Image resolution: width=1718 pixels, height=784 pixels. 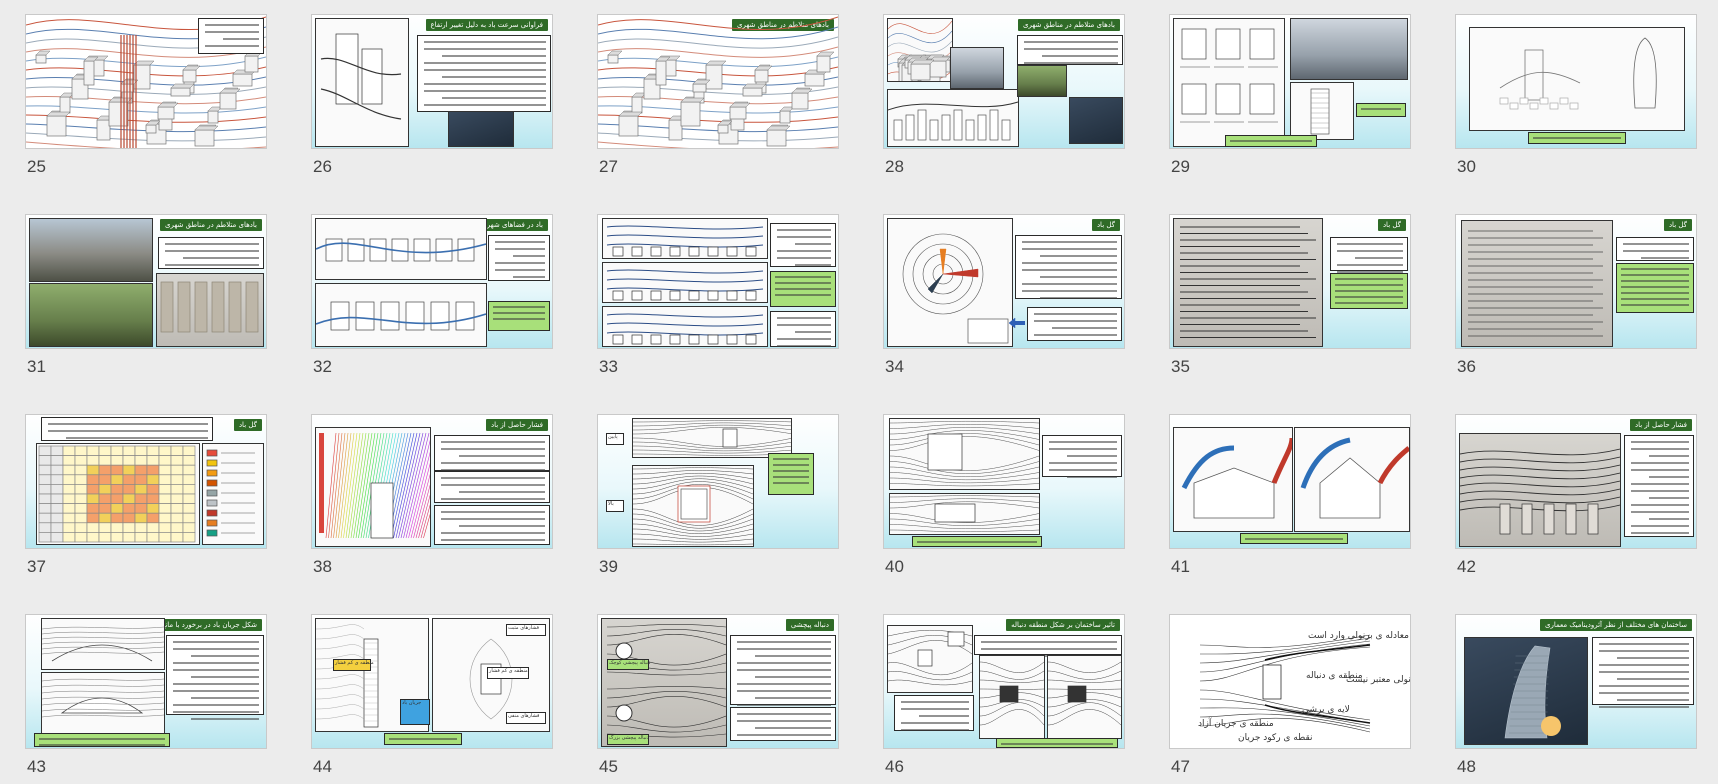 I want to click on slide-preview: فراوانی سرعت باد به دلیل تغییر ارتفاع, so click(x=432, y=81).